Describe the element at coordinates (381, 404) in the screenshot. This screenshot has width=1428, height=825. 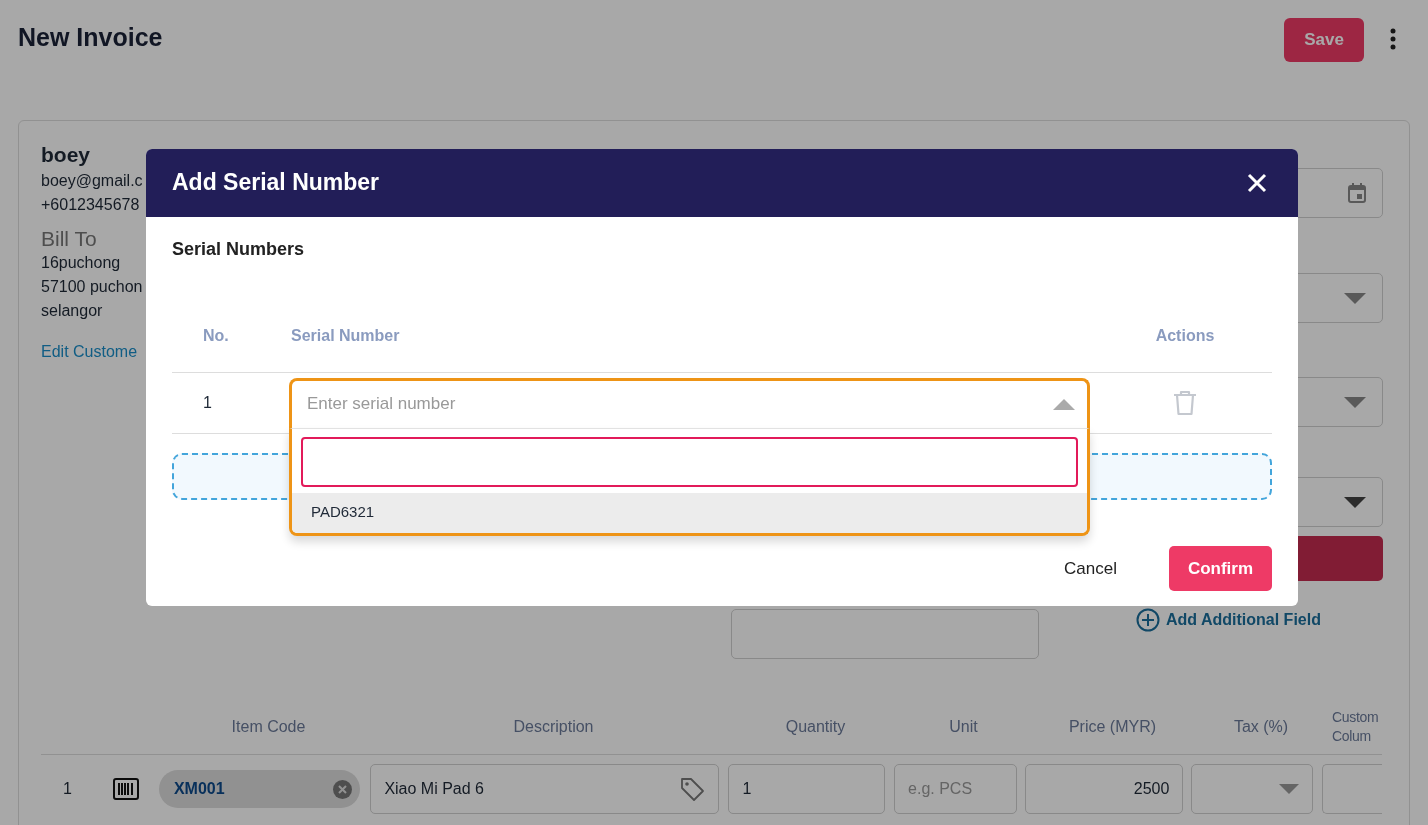
I see `select-placeholder: Enter serial number` at that location.